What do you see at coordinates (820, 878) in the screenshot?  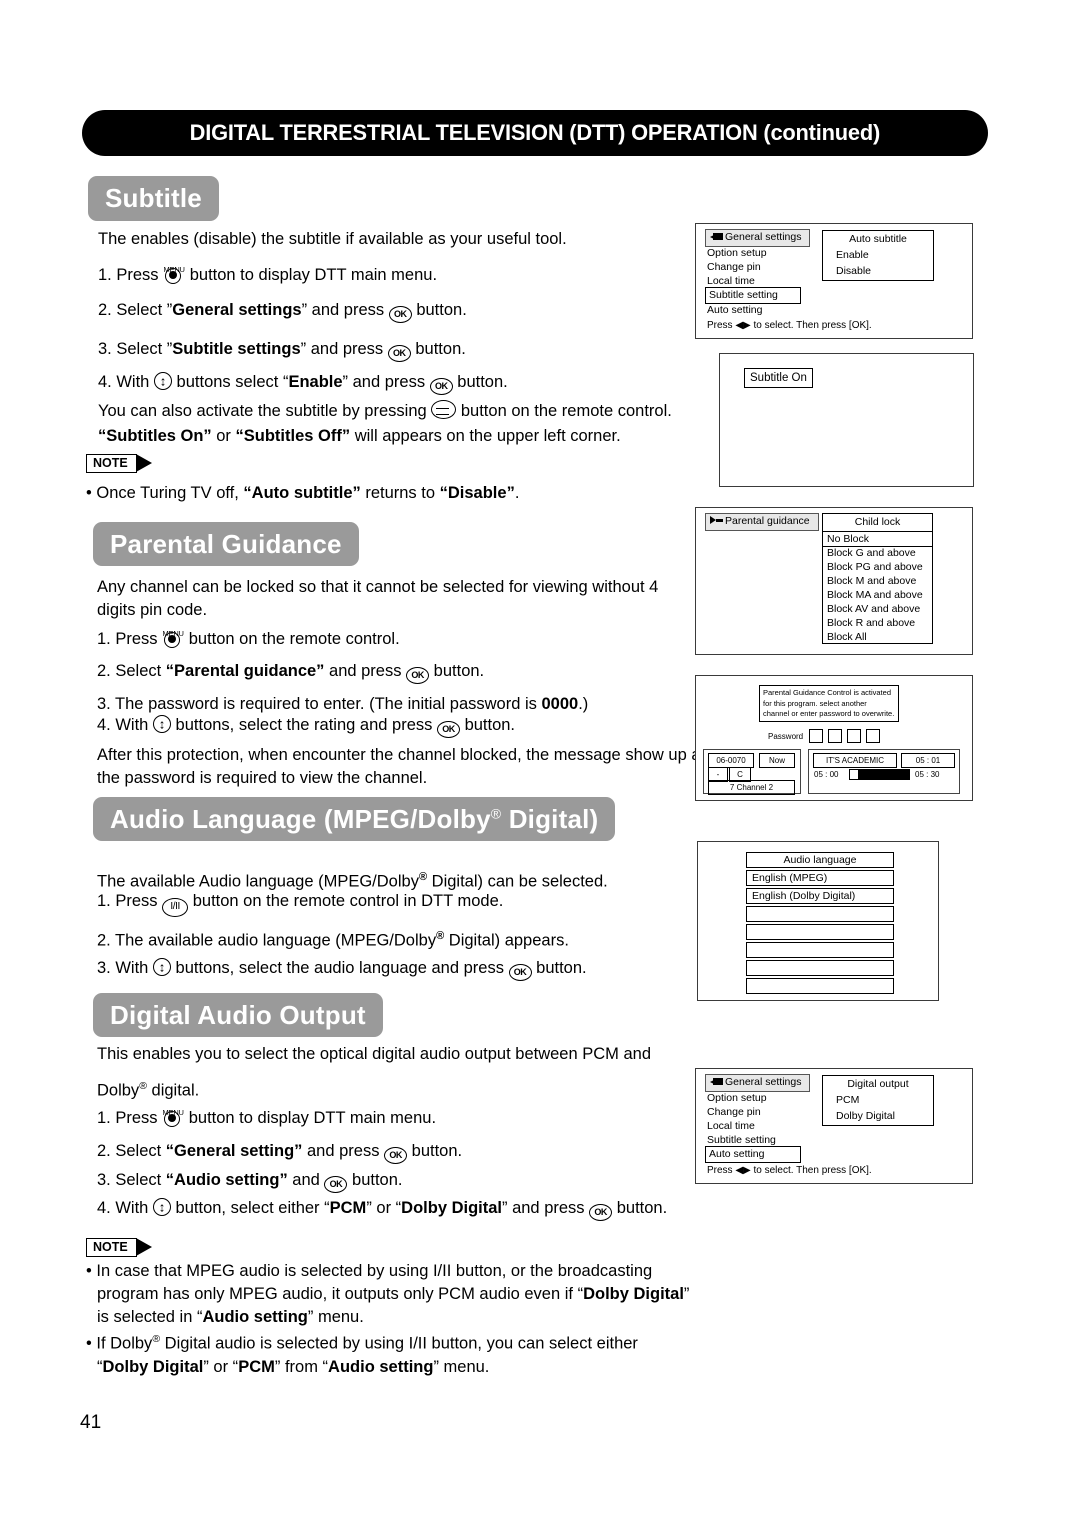 I see `audio-language-row-1: English (MPEG)` at bounding box center [820, 878].